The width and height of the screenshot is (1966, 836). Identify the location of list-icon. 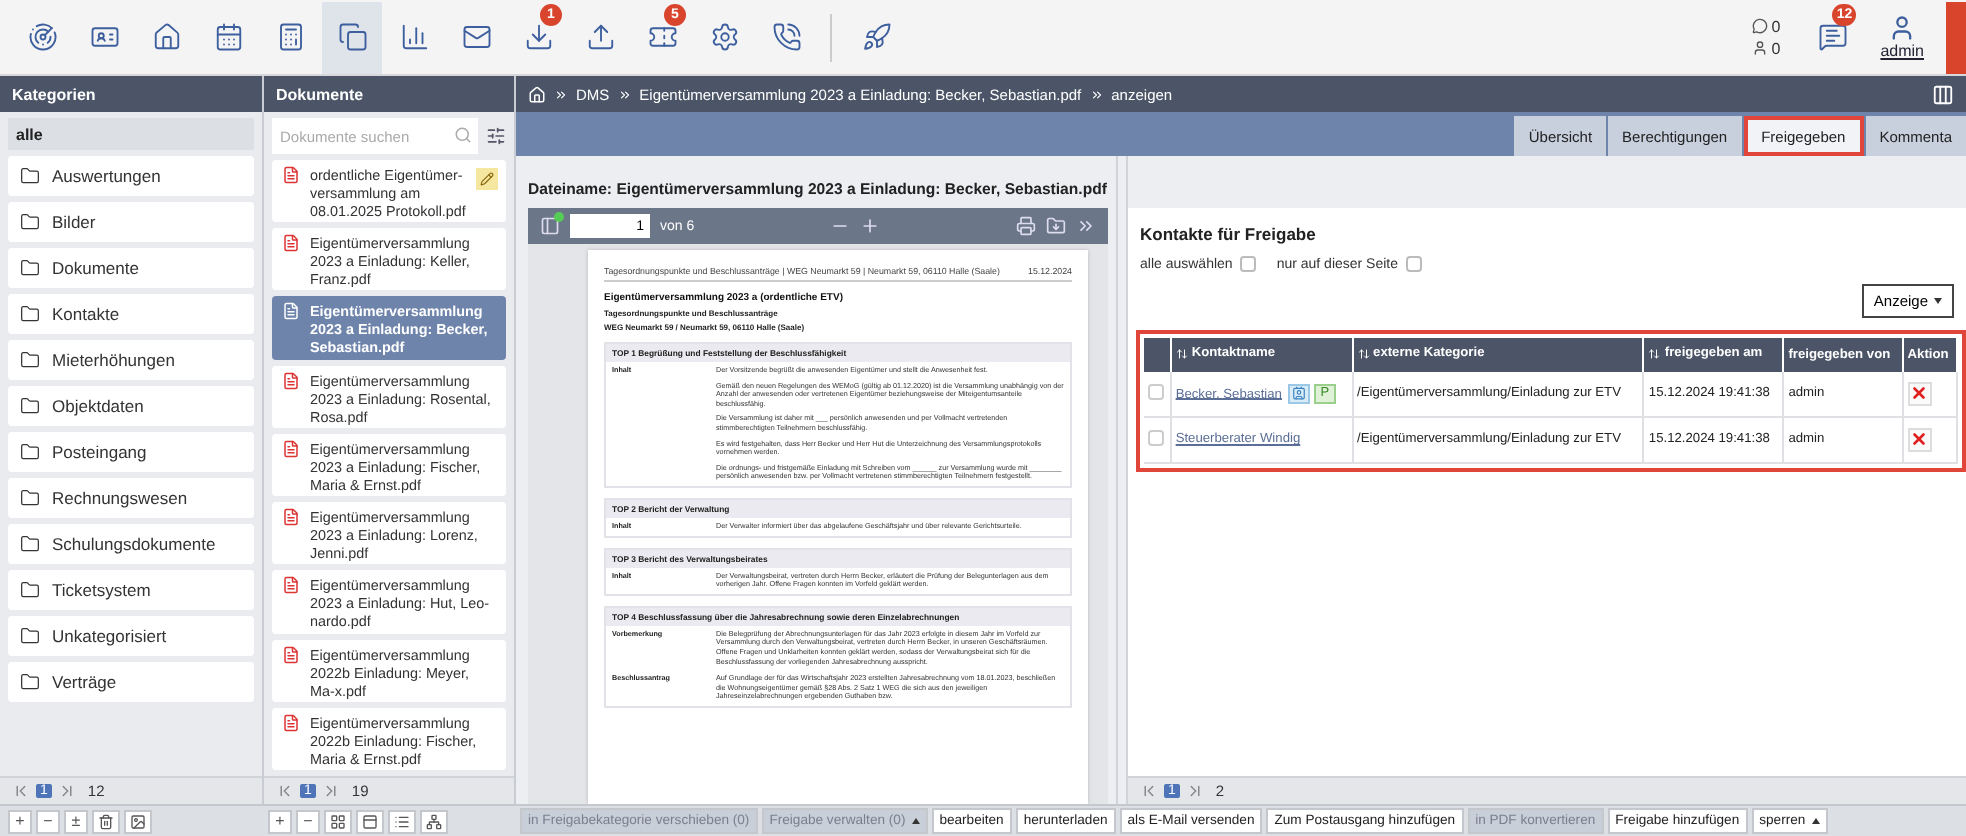
(402, 821).